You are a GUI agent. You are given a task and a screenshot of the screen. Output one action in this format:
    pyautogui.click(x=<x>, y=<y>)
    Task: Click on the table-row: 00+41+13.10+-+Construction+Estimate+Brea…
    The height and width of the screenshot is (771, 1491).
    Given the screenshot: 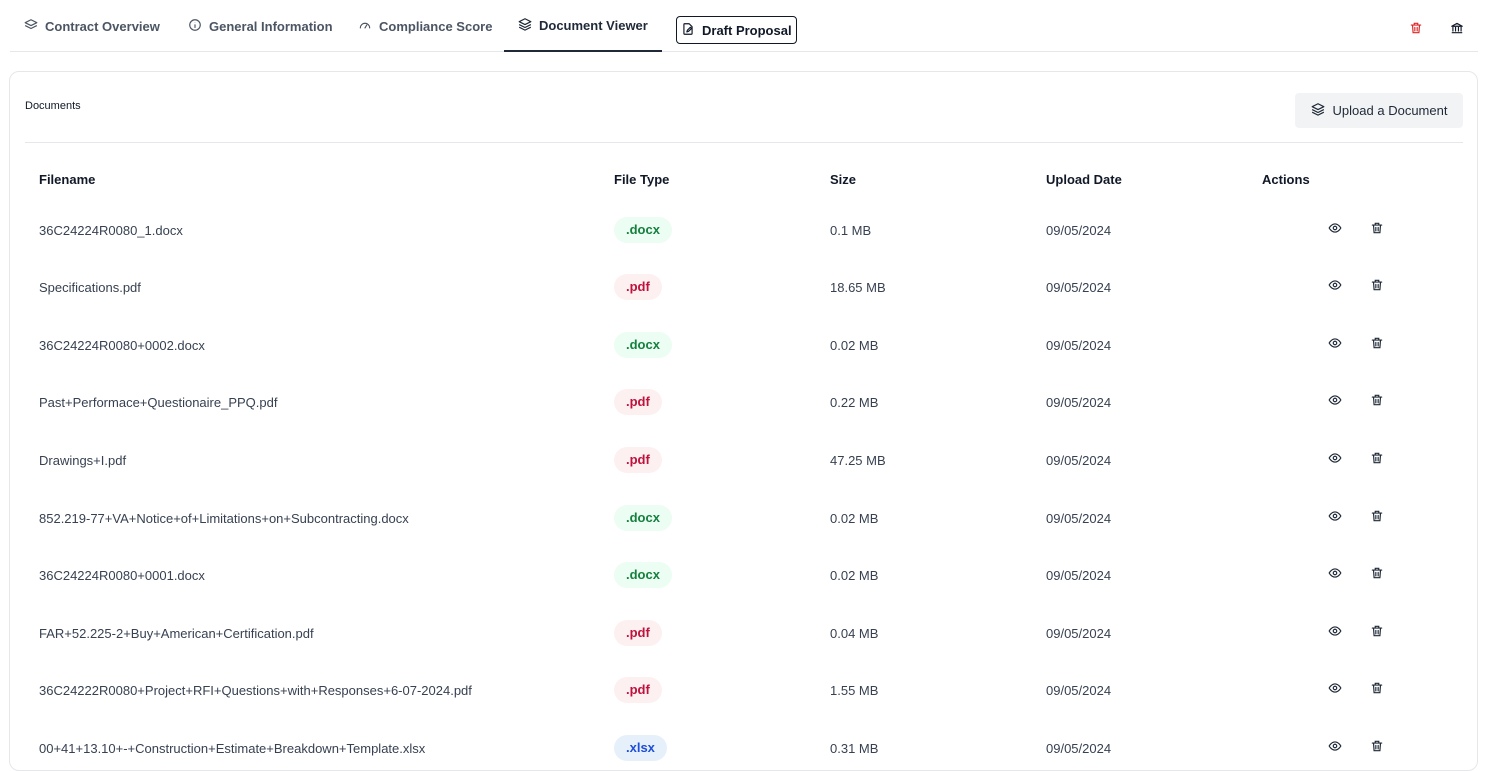 What is the action you would take?
    pyautogui.click(x=744, y=748)
    